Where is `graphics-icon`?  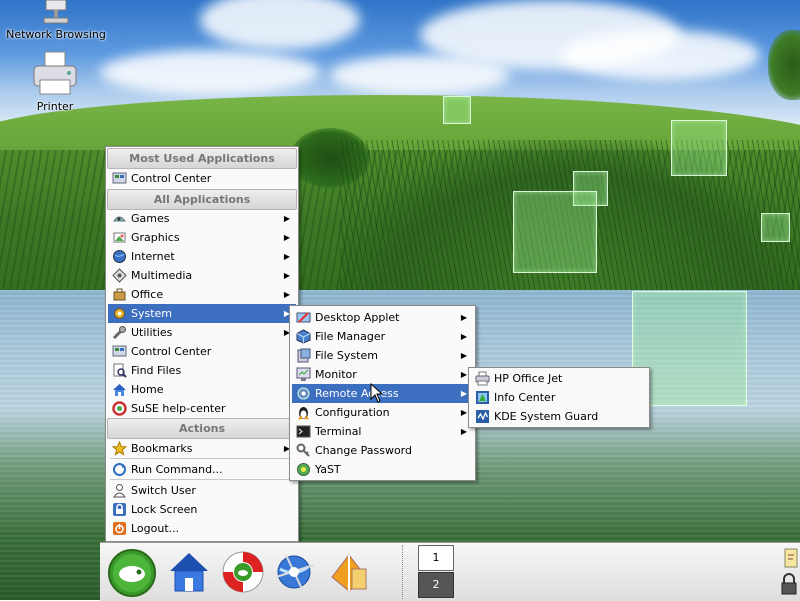
graphics-icon is located at coordinates (119, 237).